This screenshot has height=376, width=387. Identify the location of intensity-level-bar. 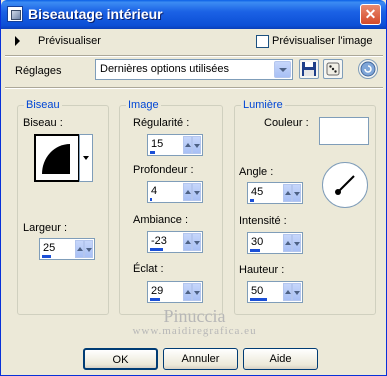
(255, 250).